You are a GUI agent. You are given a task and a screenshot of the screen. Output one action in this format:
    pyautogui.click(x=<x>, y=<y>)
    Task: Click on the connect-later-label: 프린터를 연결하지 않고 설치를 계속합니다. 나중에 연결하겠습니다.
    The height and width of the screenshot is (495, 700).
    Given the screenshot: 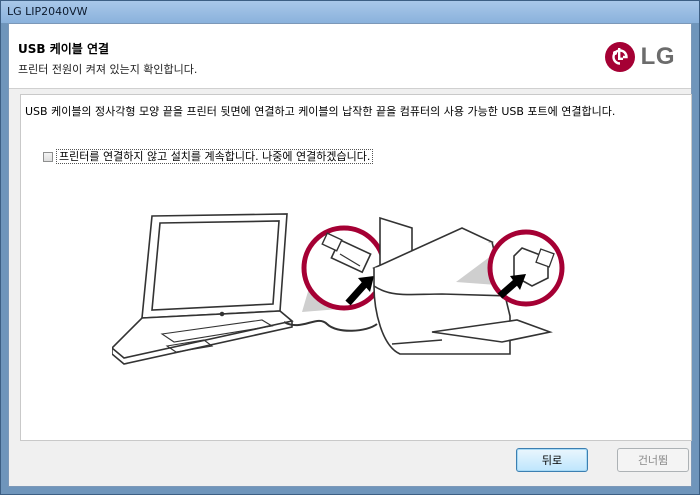 What is the action you would take?
    pyautogui.click(x=215, y=156)
    